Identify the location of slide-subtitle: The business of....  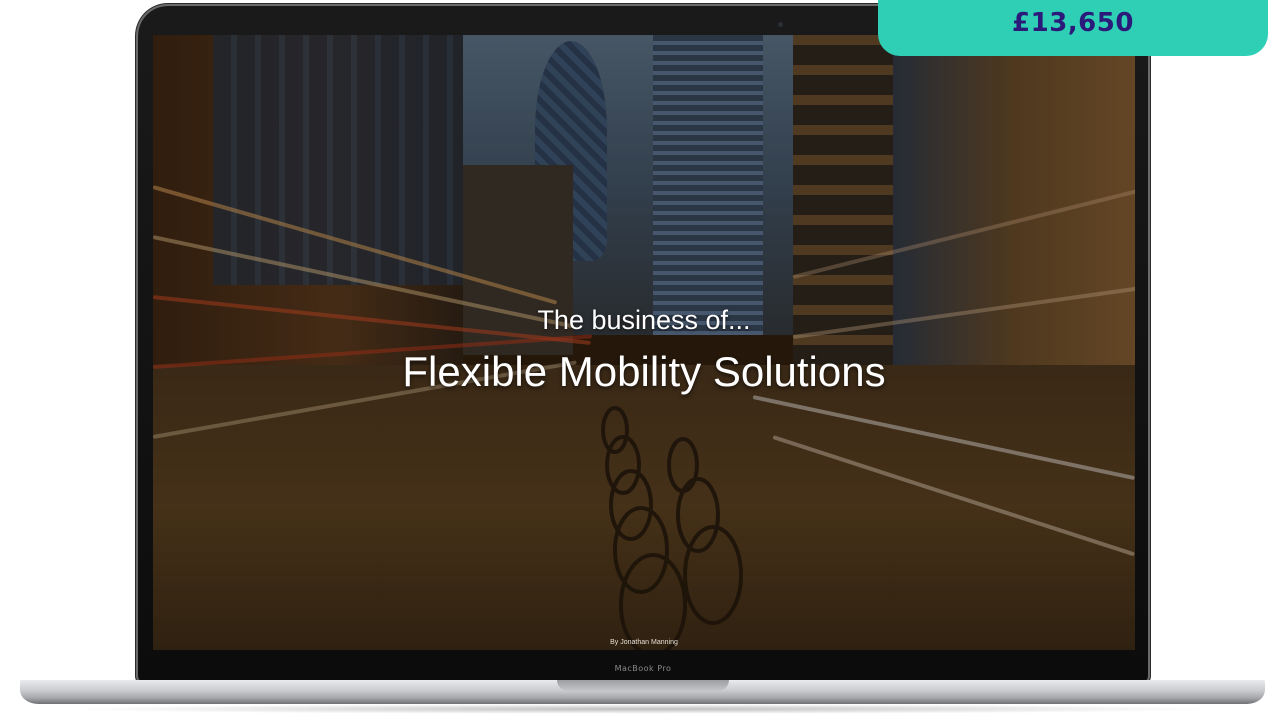
(644, 320).